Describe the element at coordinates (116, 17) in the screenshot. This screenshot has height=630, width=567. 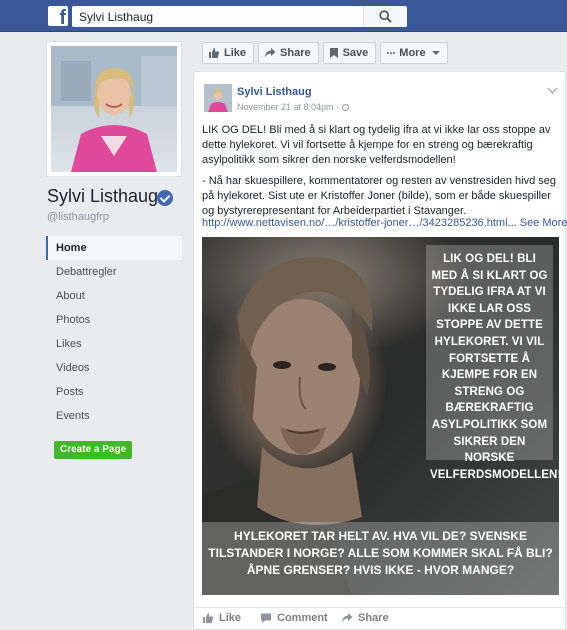
I see `search-value: Sylvi Listhaug` at that location.